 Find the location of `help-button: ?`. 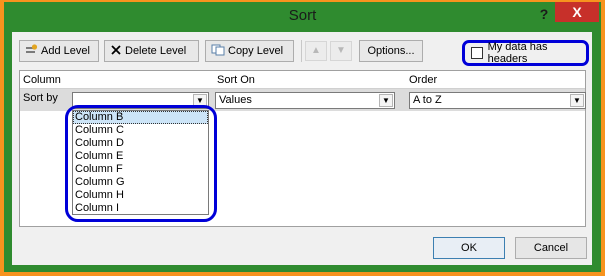

help-button: ? is located at coordinates (544, 14).